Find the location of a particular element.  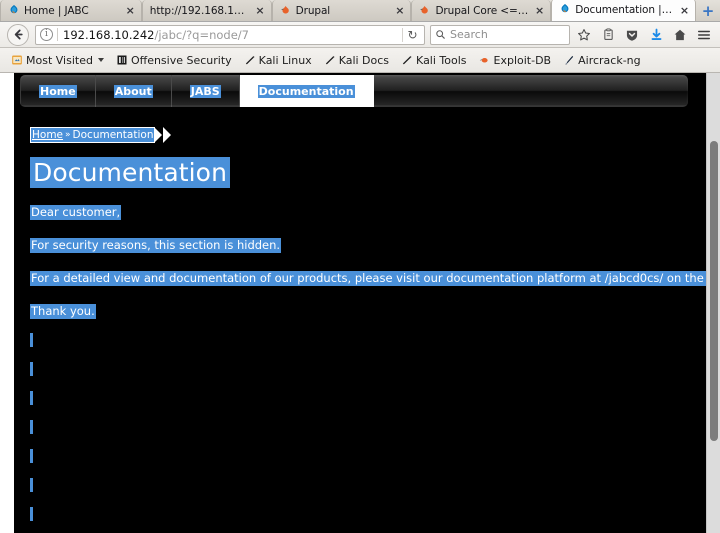

nav-item-jabs: JABS is located at coordinates (206, 91).